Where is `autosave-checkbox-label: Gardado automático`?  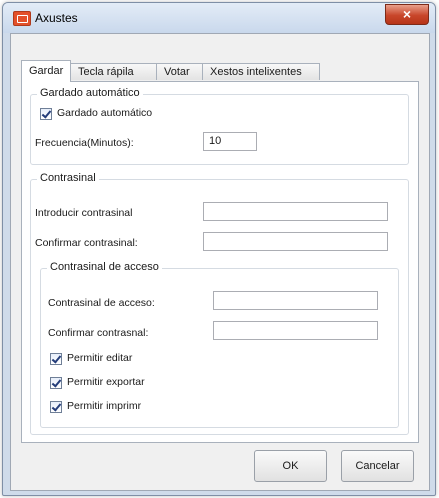 autosave-checkbox-label: Gardado automático is located at coordinates (105, 113).